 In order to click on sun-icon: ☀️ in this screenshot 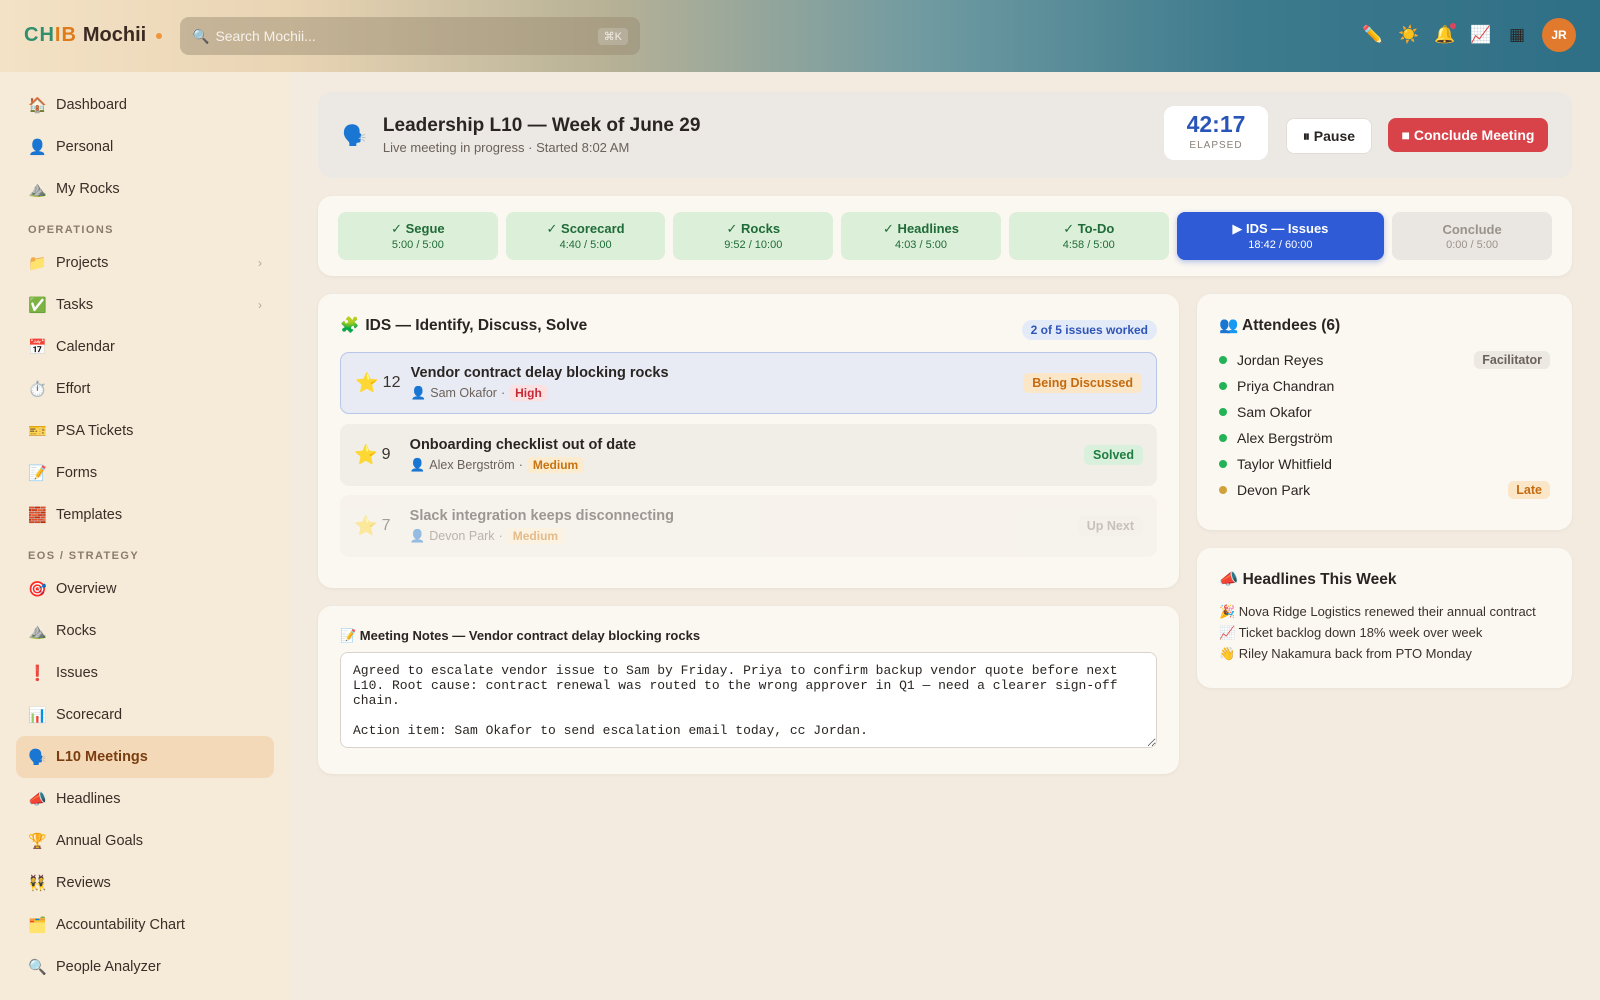, I will do `click(1409, 35)`.